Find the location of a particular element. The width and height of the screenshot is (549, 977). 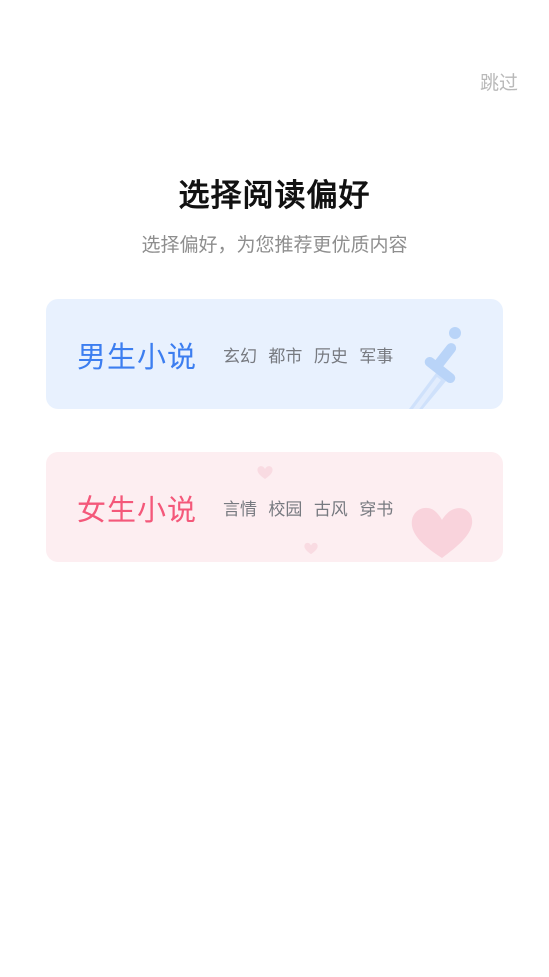

skip-button: 跳过 is located at coordinates (499, 81).